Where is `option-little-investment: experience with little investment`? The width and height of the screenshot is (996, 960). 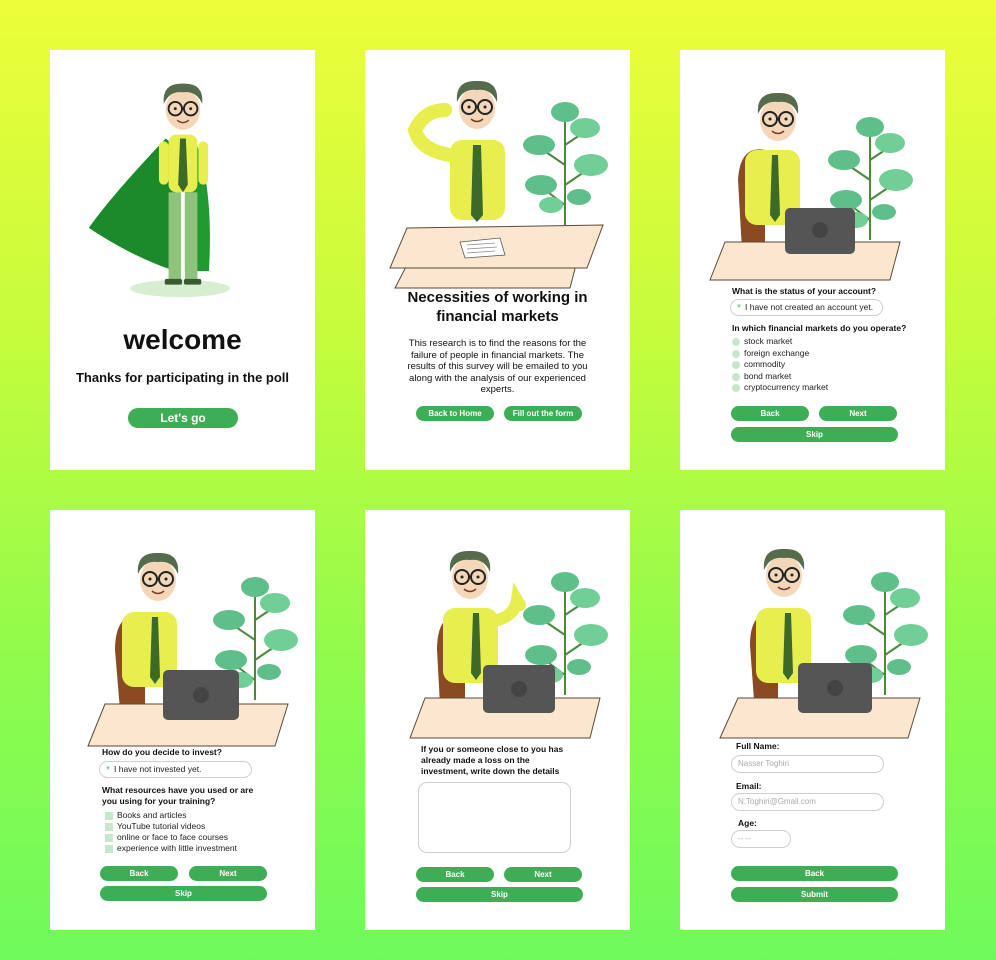
option-little-investment: experience with little investment is located at coordinates (171, 849).